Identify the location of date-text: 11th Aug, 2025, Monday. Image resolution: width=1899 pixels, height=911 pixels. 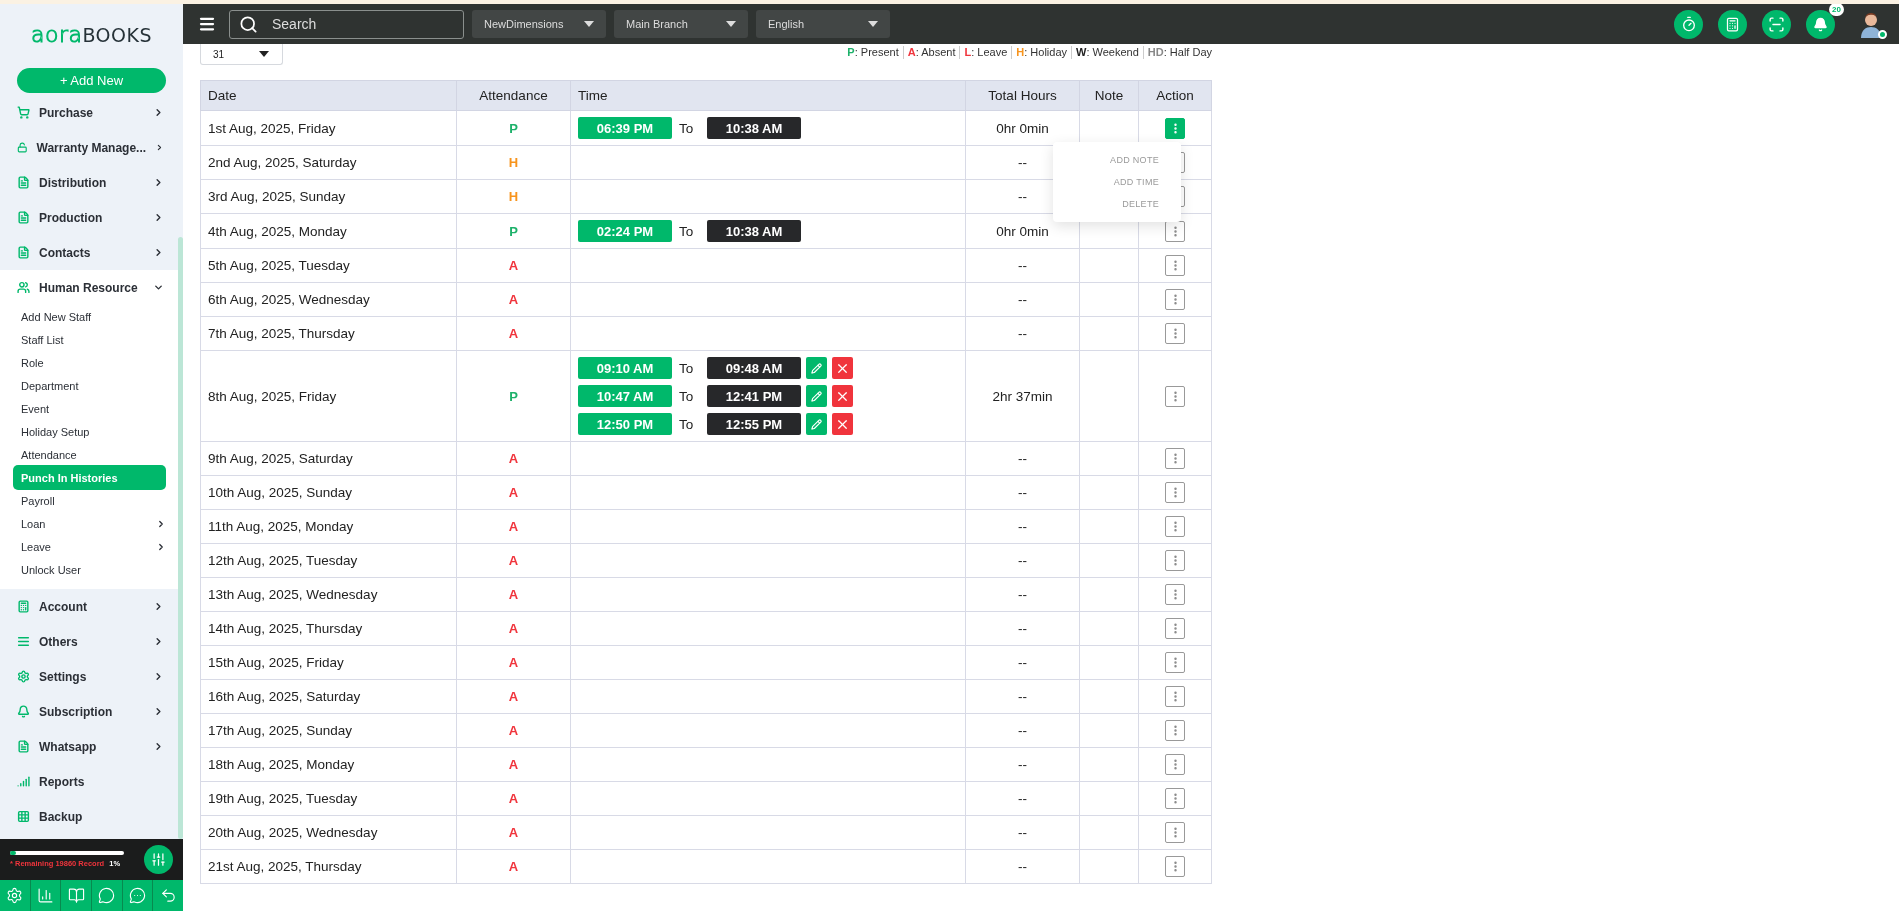
(281, 526).